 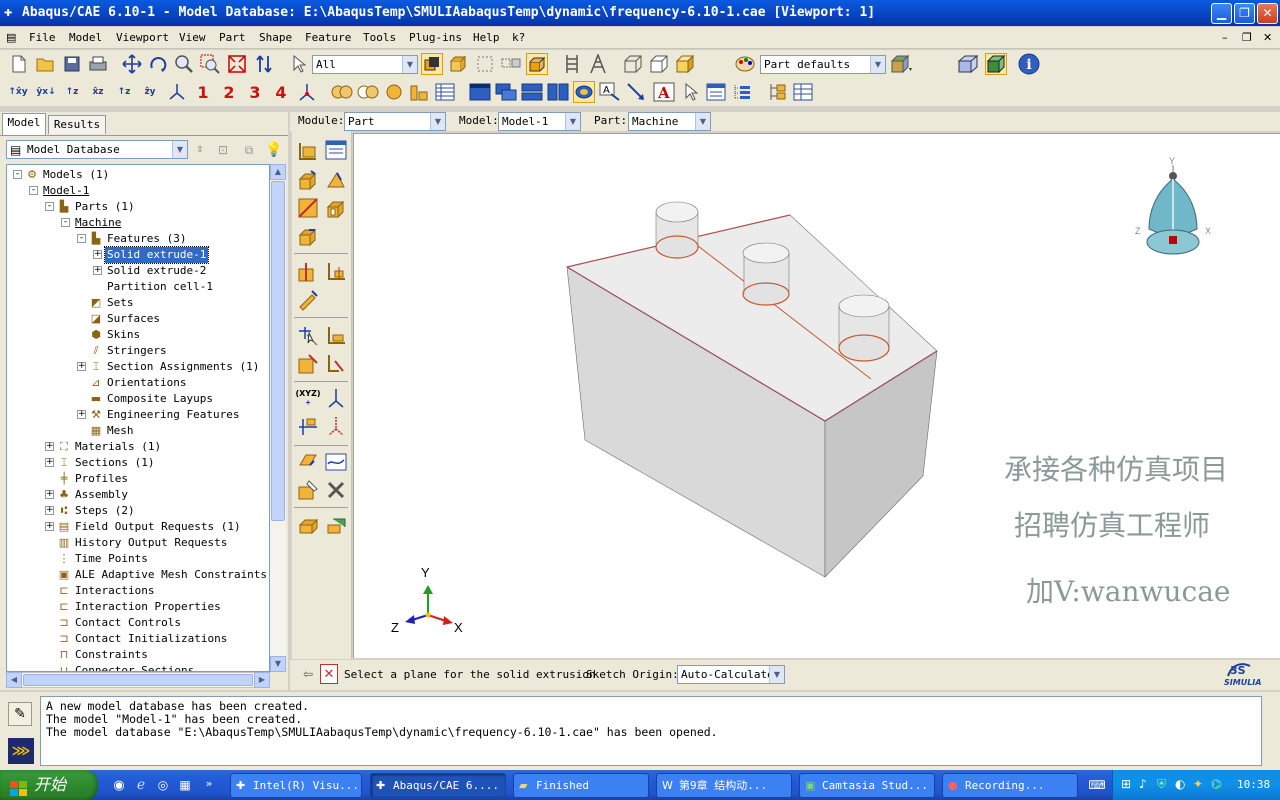 What do you see at coordinates (85, 38) in the screenshot?
I see `menu-model: Model` at bounding box center [85, 38].